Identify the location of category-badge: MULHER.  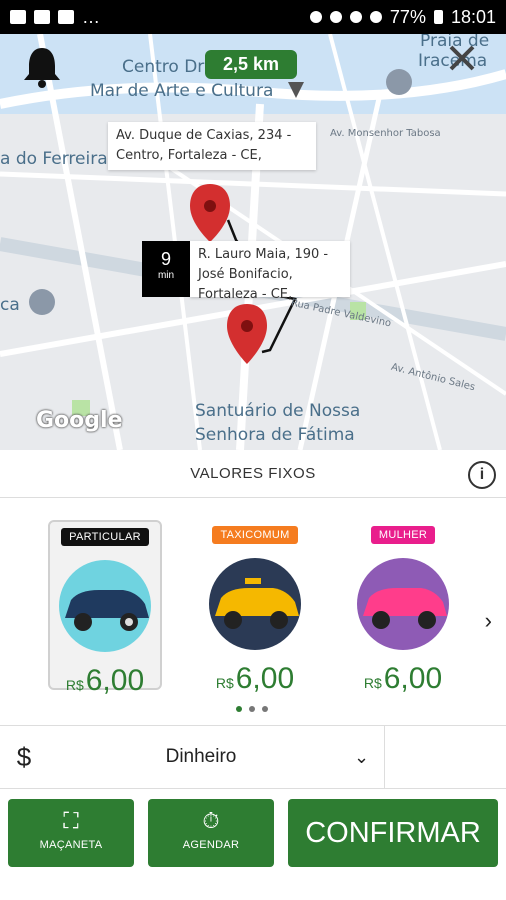
(403, 535).